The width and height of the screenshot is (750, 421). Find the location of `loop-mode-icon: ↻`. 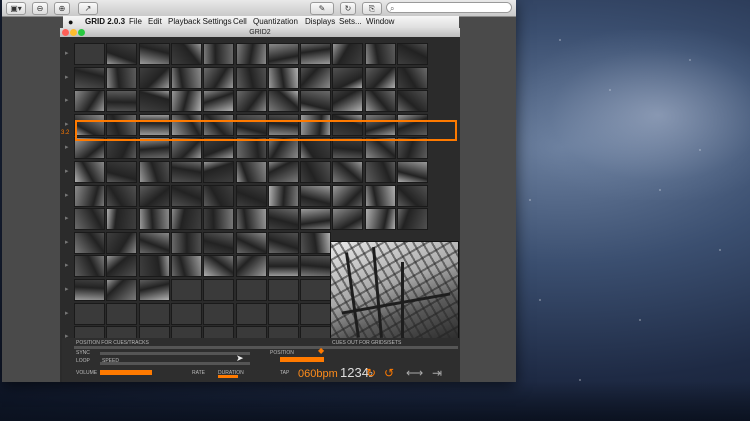

loop-mode-icon: ↻ is located at coordinates (371, 373).